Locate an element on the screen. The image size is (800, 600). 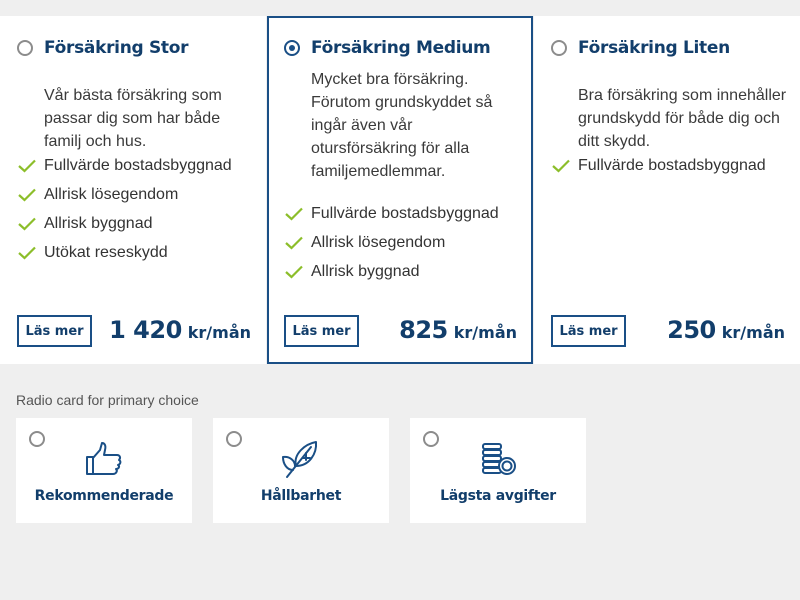
card-title: Försäkring Liten is located at coordinates (654, 48).